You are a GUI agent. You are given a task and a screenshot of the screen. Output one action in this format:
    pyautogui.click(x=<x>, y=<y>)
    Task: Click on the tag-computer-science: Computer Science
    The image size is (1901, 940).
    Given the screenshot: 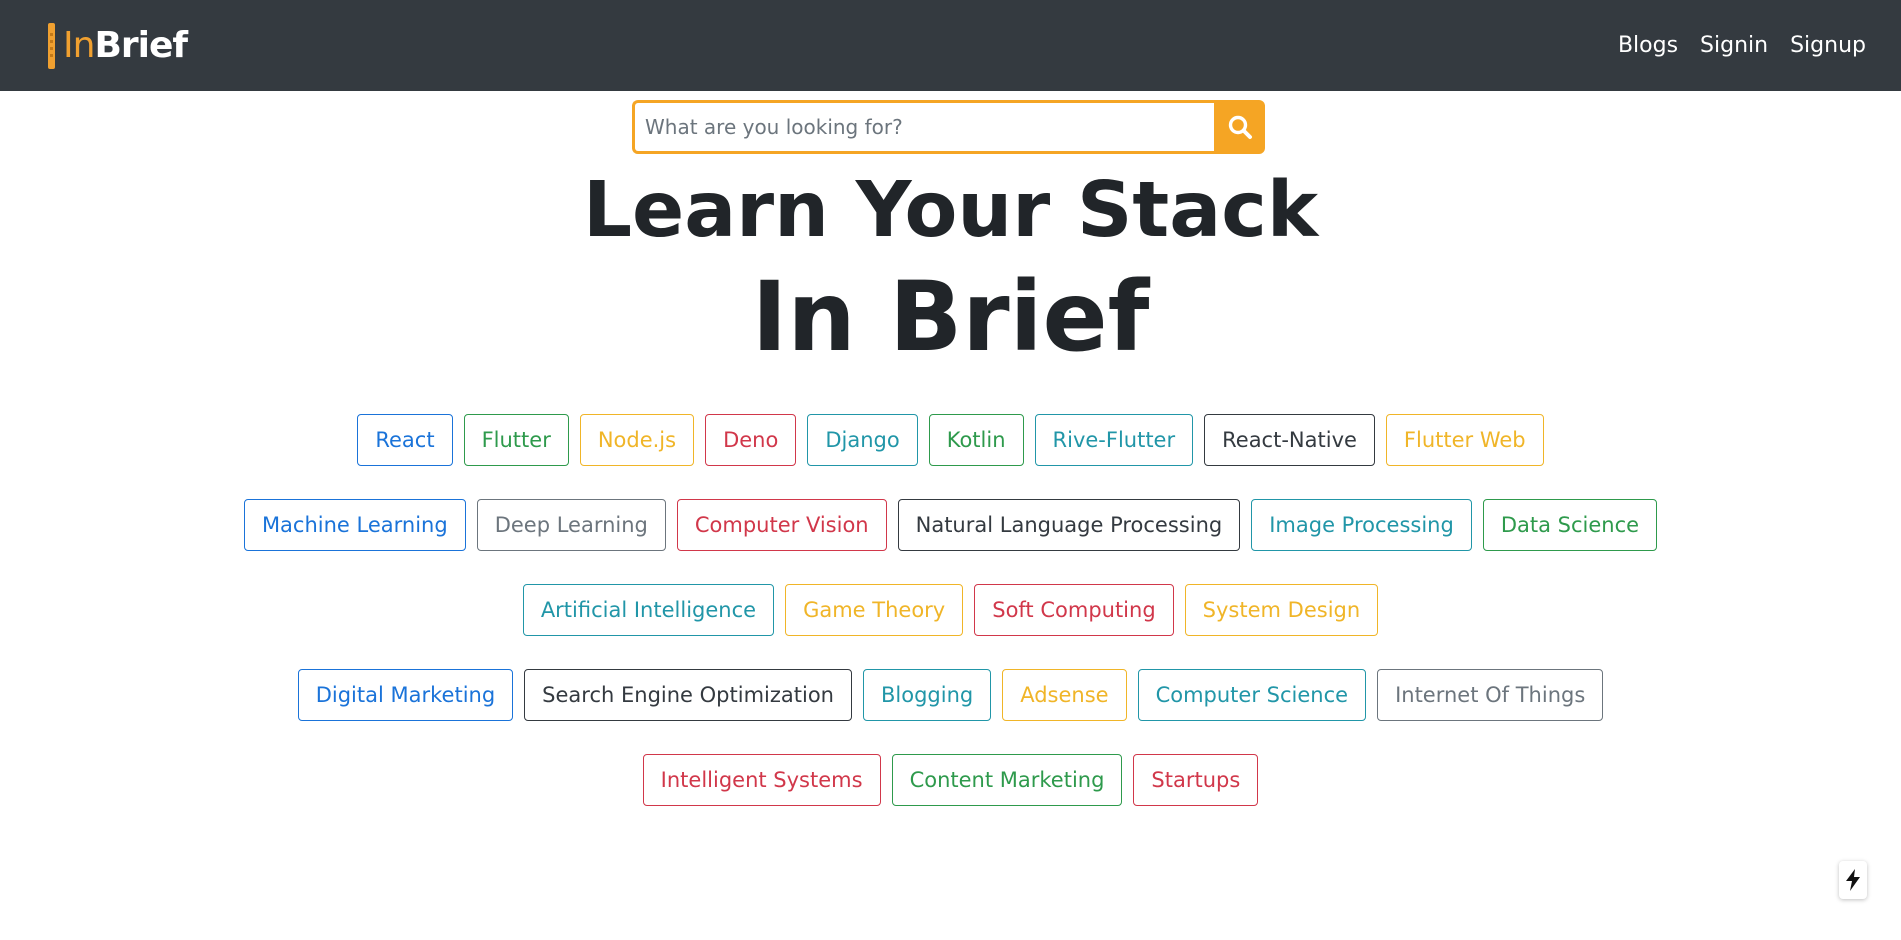 What is the action you would take?
    pyautogui.click(x=1252, y=695)
    